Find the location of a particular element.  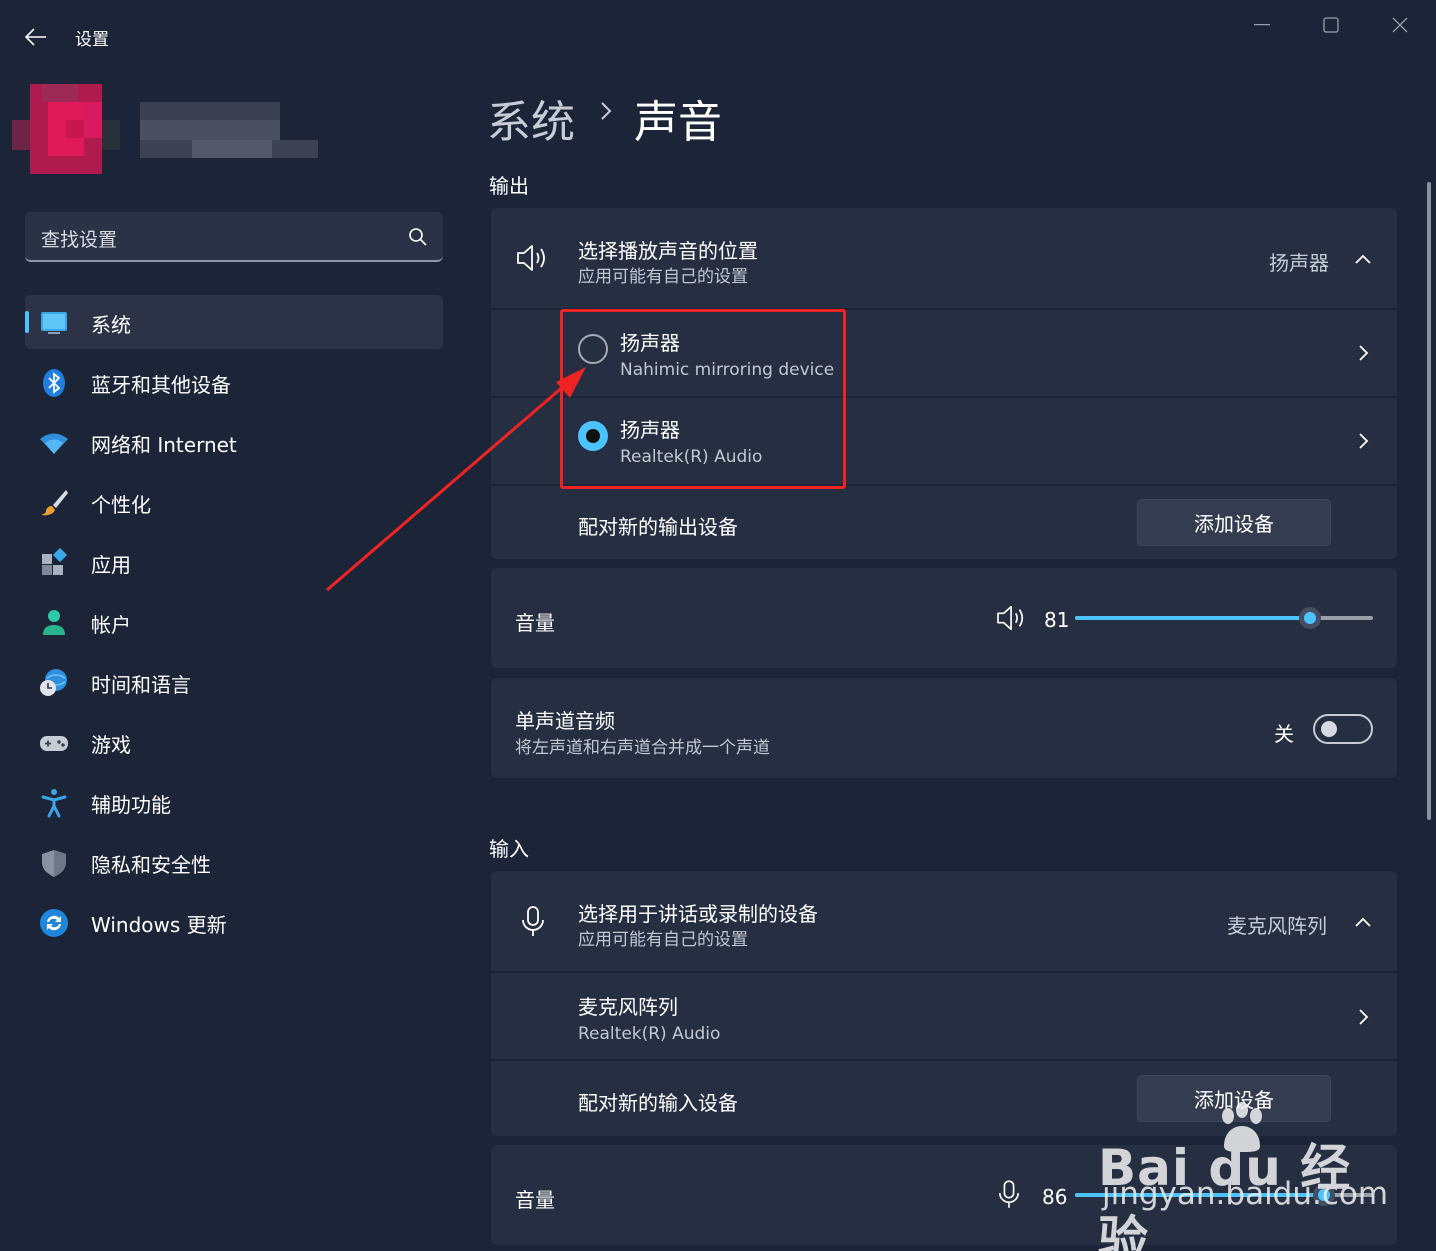

annotation-arrow-icon is located at coordinates (456, 479).